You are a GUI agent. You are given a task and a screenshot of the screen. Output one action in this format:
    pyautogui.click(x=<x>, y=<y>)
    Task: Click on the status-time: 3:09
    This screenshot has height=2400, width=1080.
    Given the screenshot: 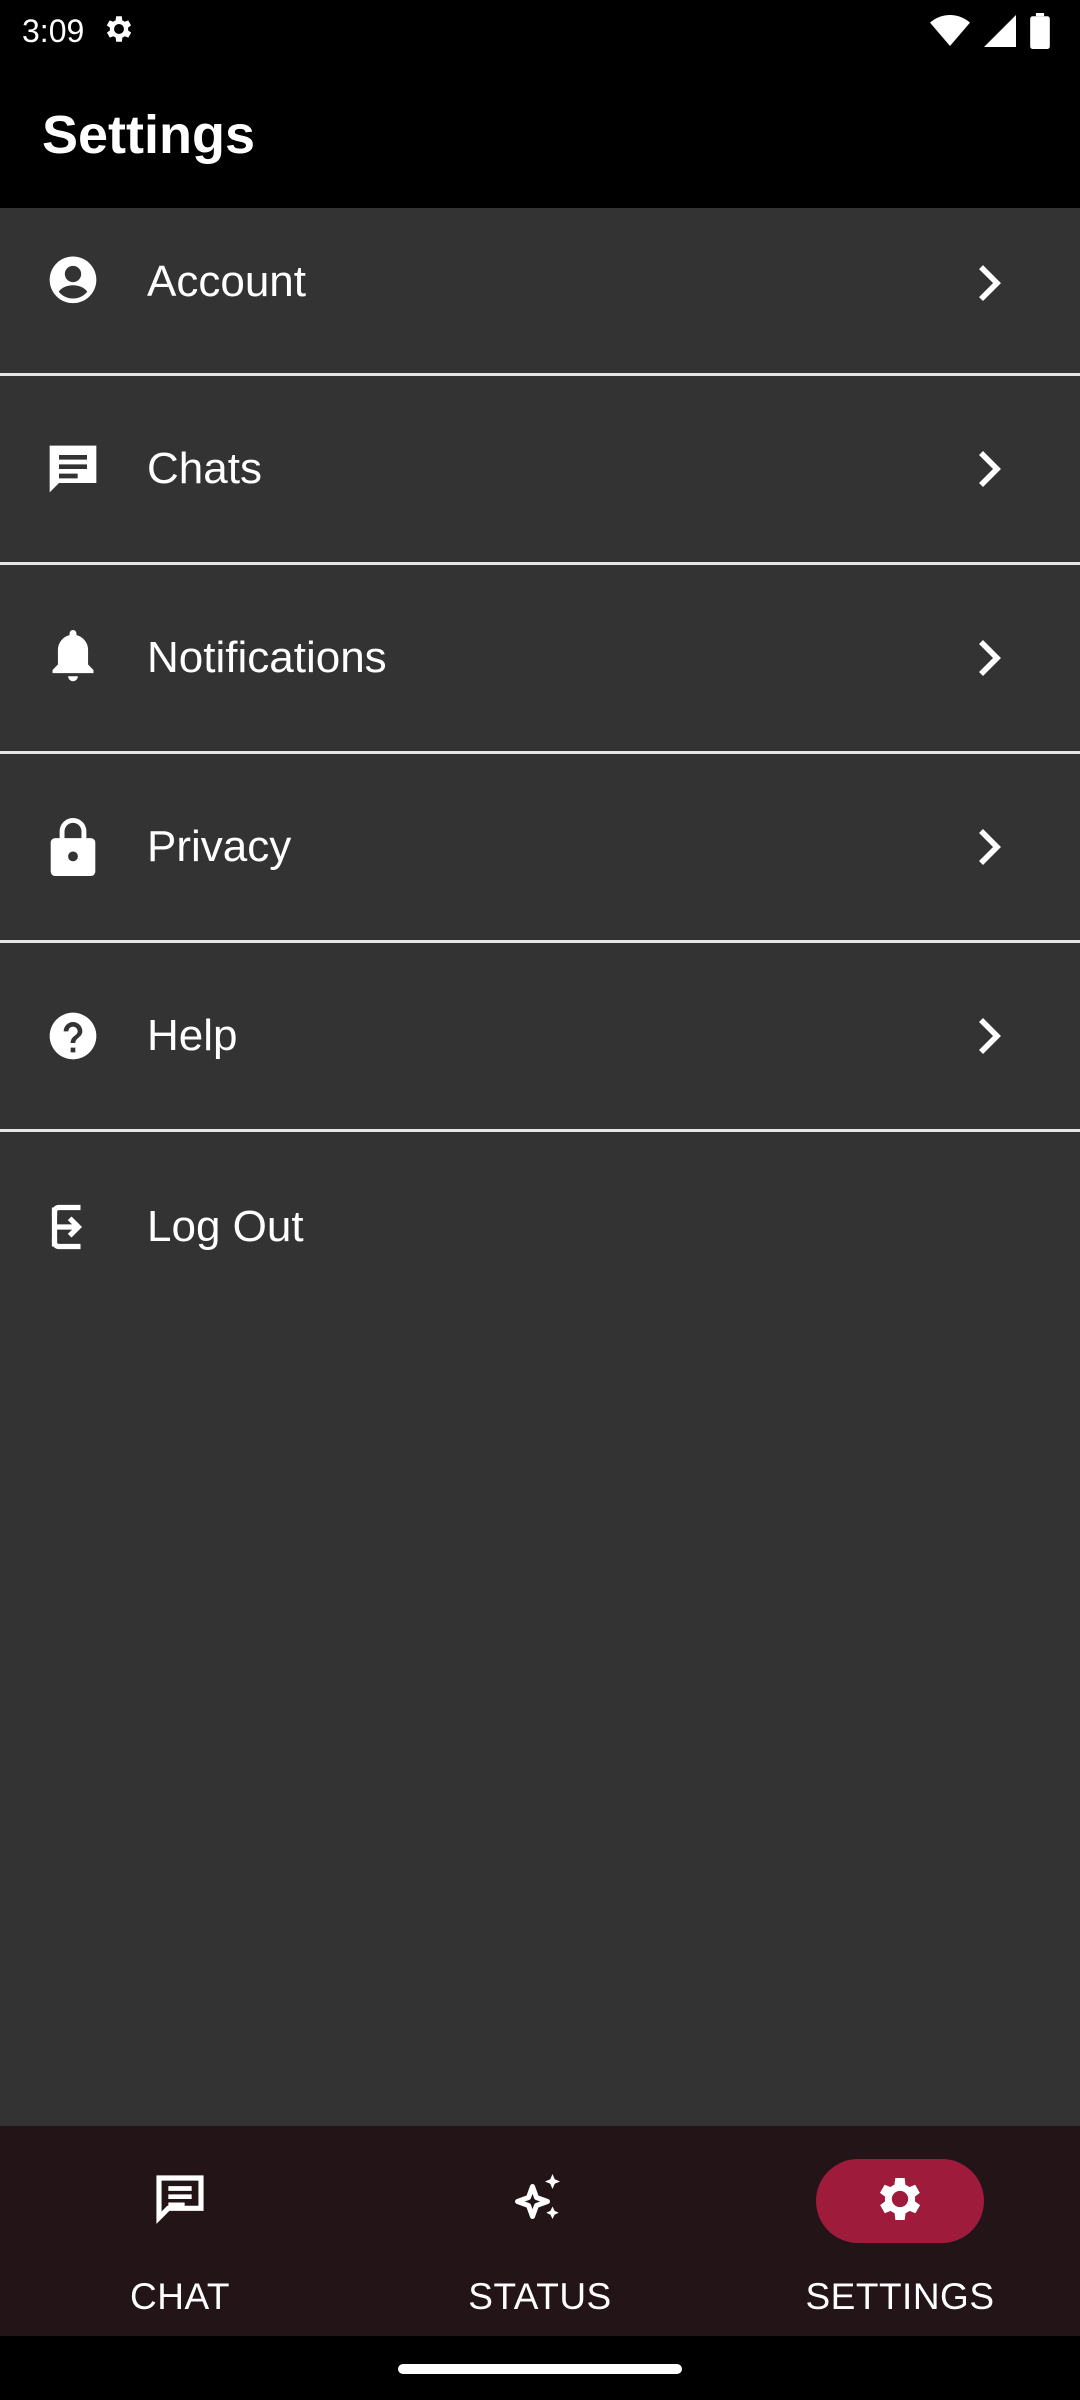 What is the action you would take?
    pyautogui.click(x=53, y=30)
    